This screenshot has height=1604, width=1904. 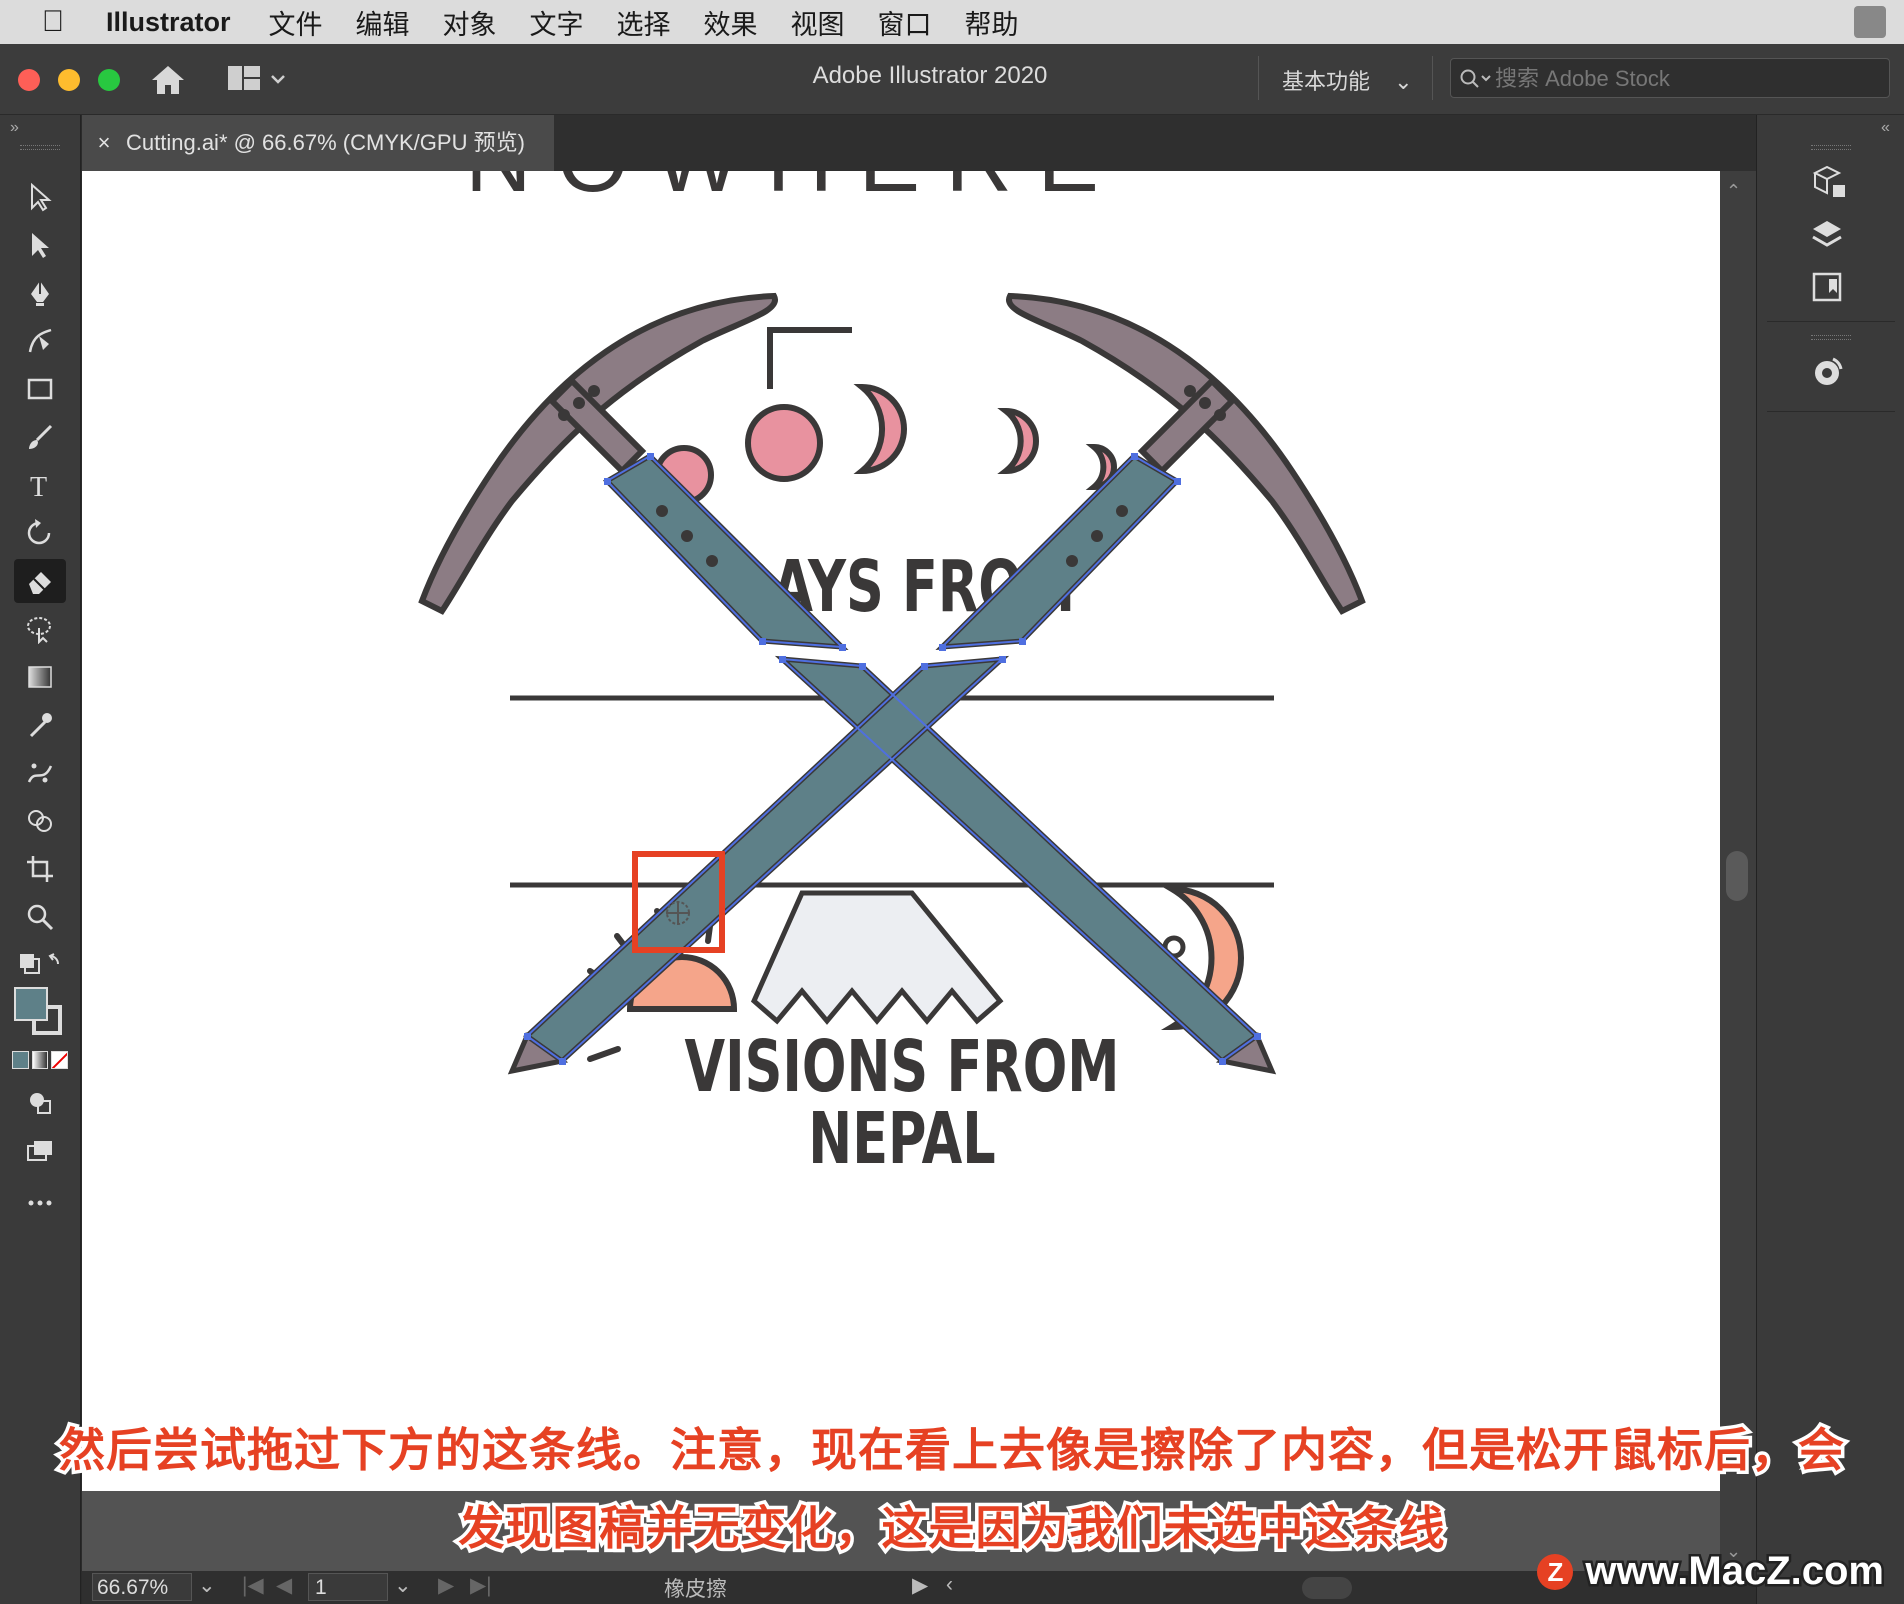 What do you see at coordinates (481, 1585) in the screenshot?
I see `last-artboard-icon: ▶|` at bounding box center [481, 1585].